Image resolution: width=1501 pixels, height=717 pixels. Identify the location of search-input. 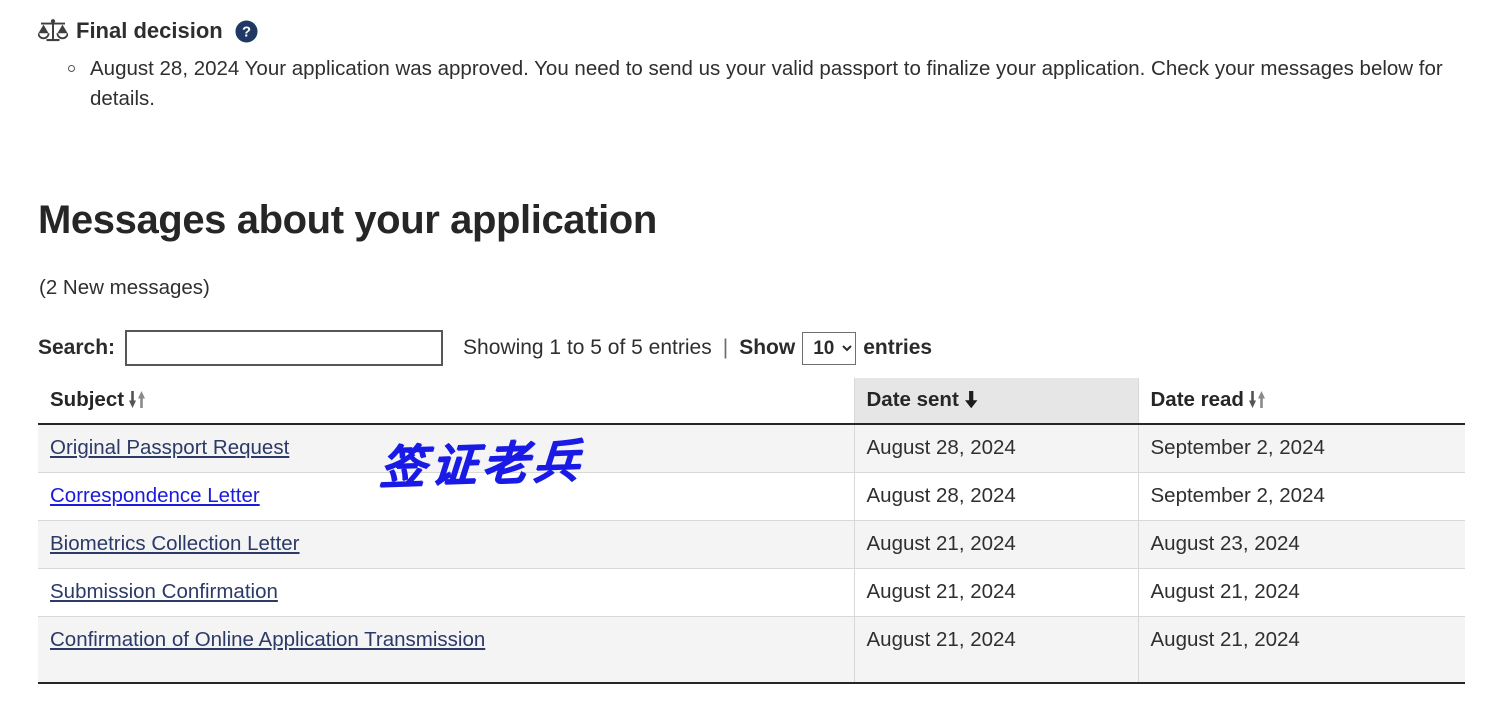
(284, 348).